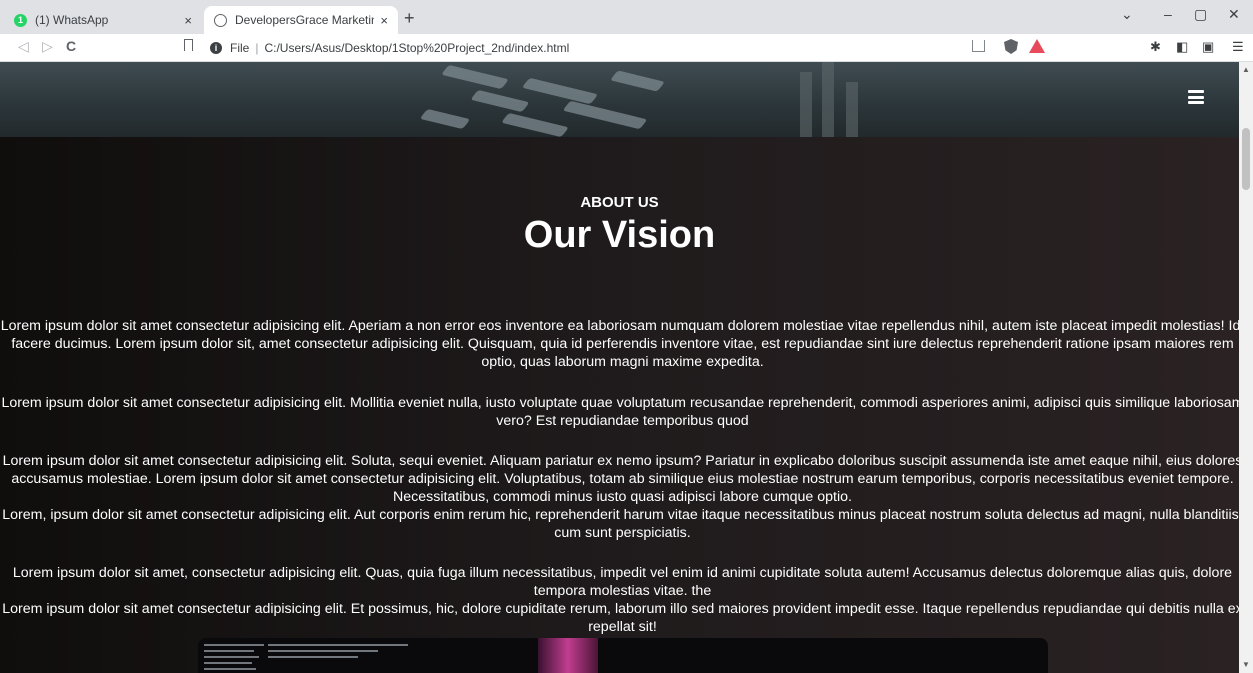 The height and width of the screenshot is (673, 1253). I want to click on sidebar-icon: ◧, so click(1182, 47).